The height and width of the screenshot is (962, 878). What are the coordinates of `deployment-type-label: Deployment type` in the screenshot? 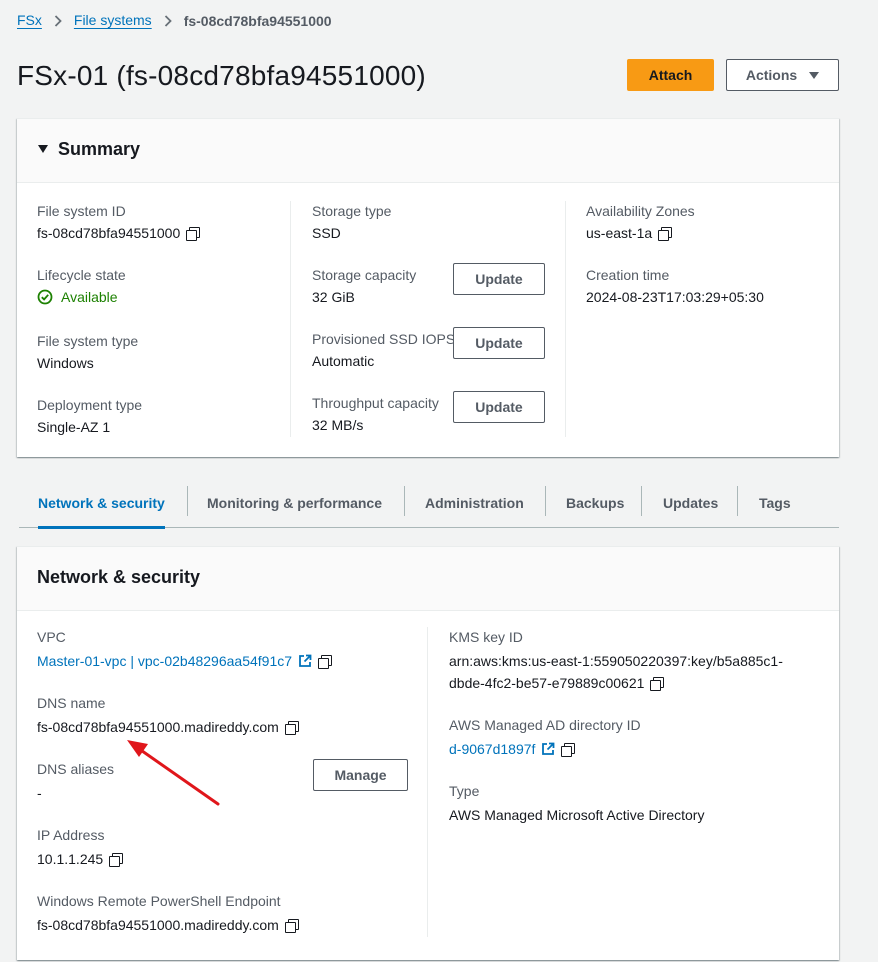 It's located at (90, 405).